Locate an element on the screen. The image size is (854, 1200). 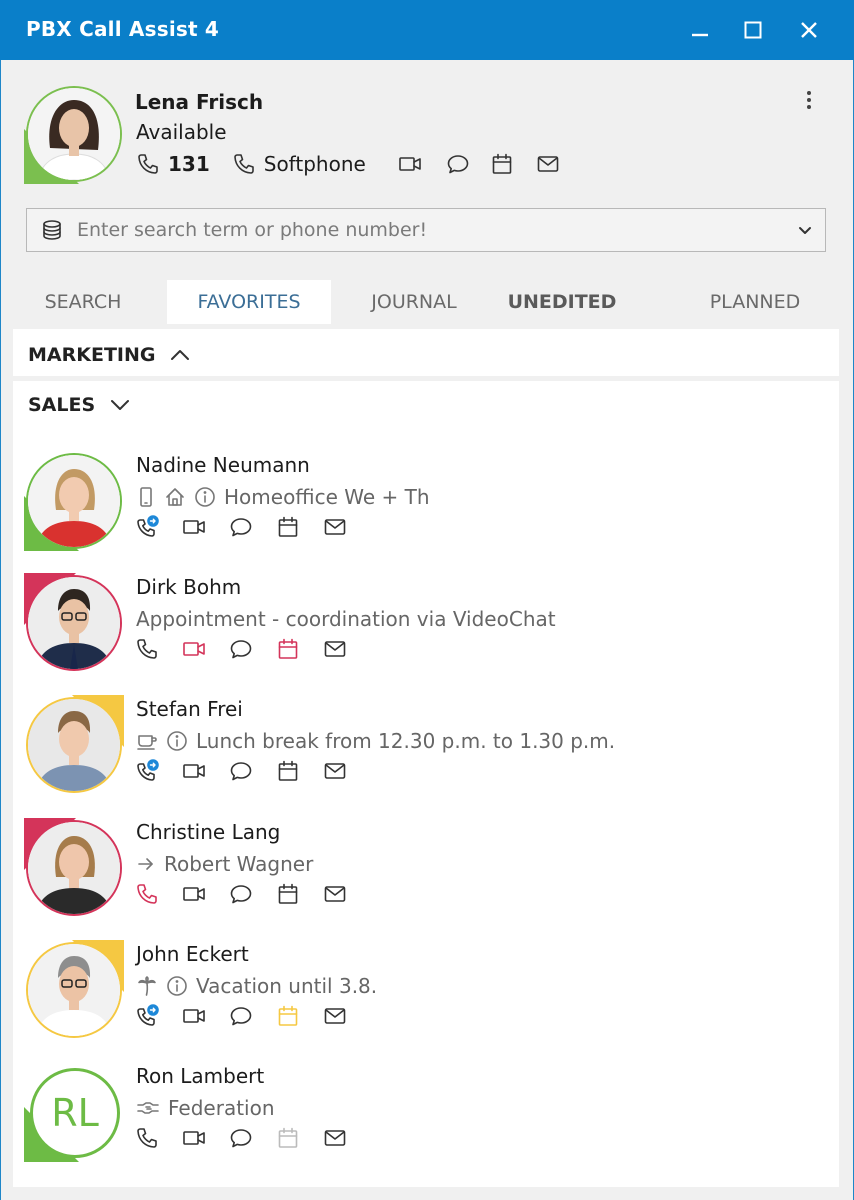
window-title: PBX Call Assist 4 is located at coordinates (123, 29).